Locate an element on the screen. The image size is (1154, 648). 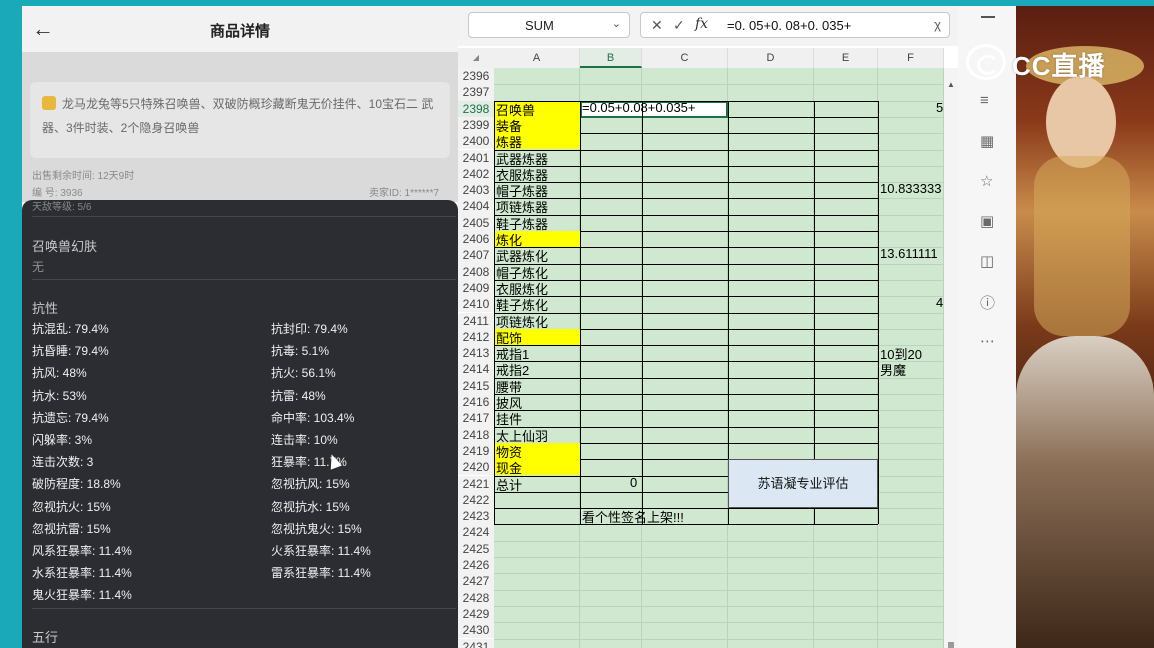
row-header: 2410 is located at coordinates (476, 304).